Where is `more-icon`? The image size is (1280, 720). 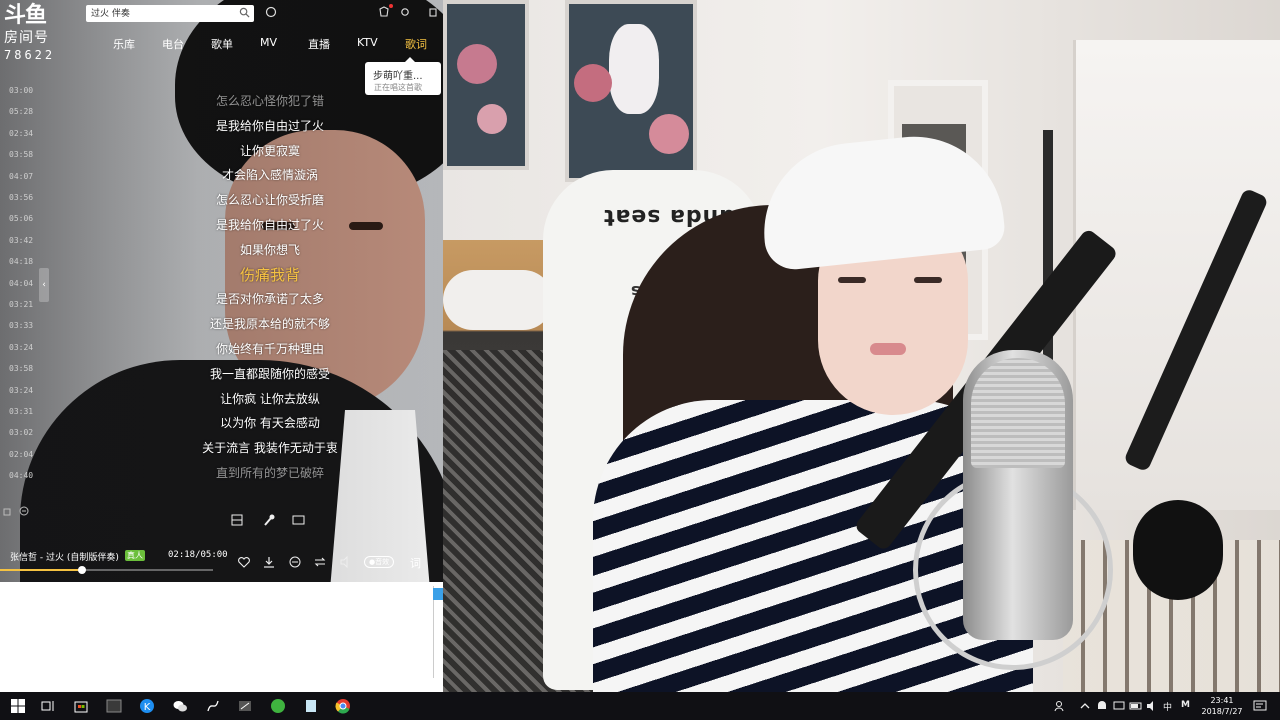 more-icon is located at coordinates (295, 562).